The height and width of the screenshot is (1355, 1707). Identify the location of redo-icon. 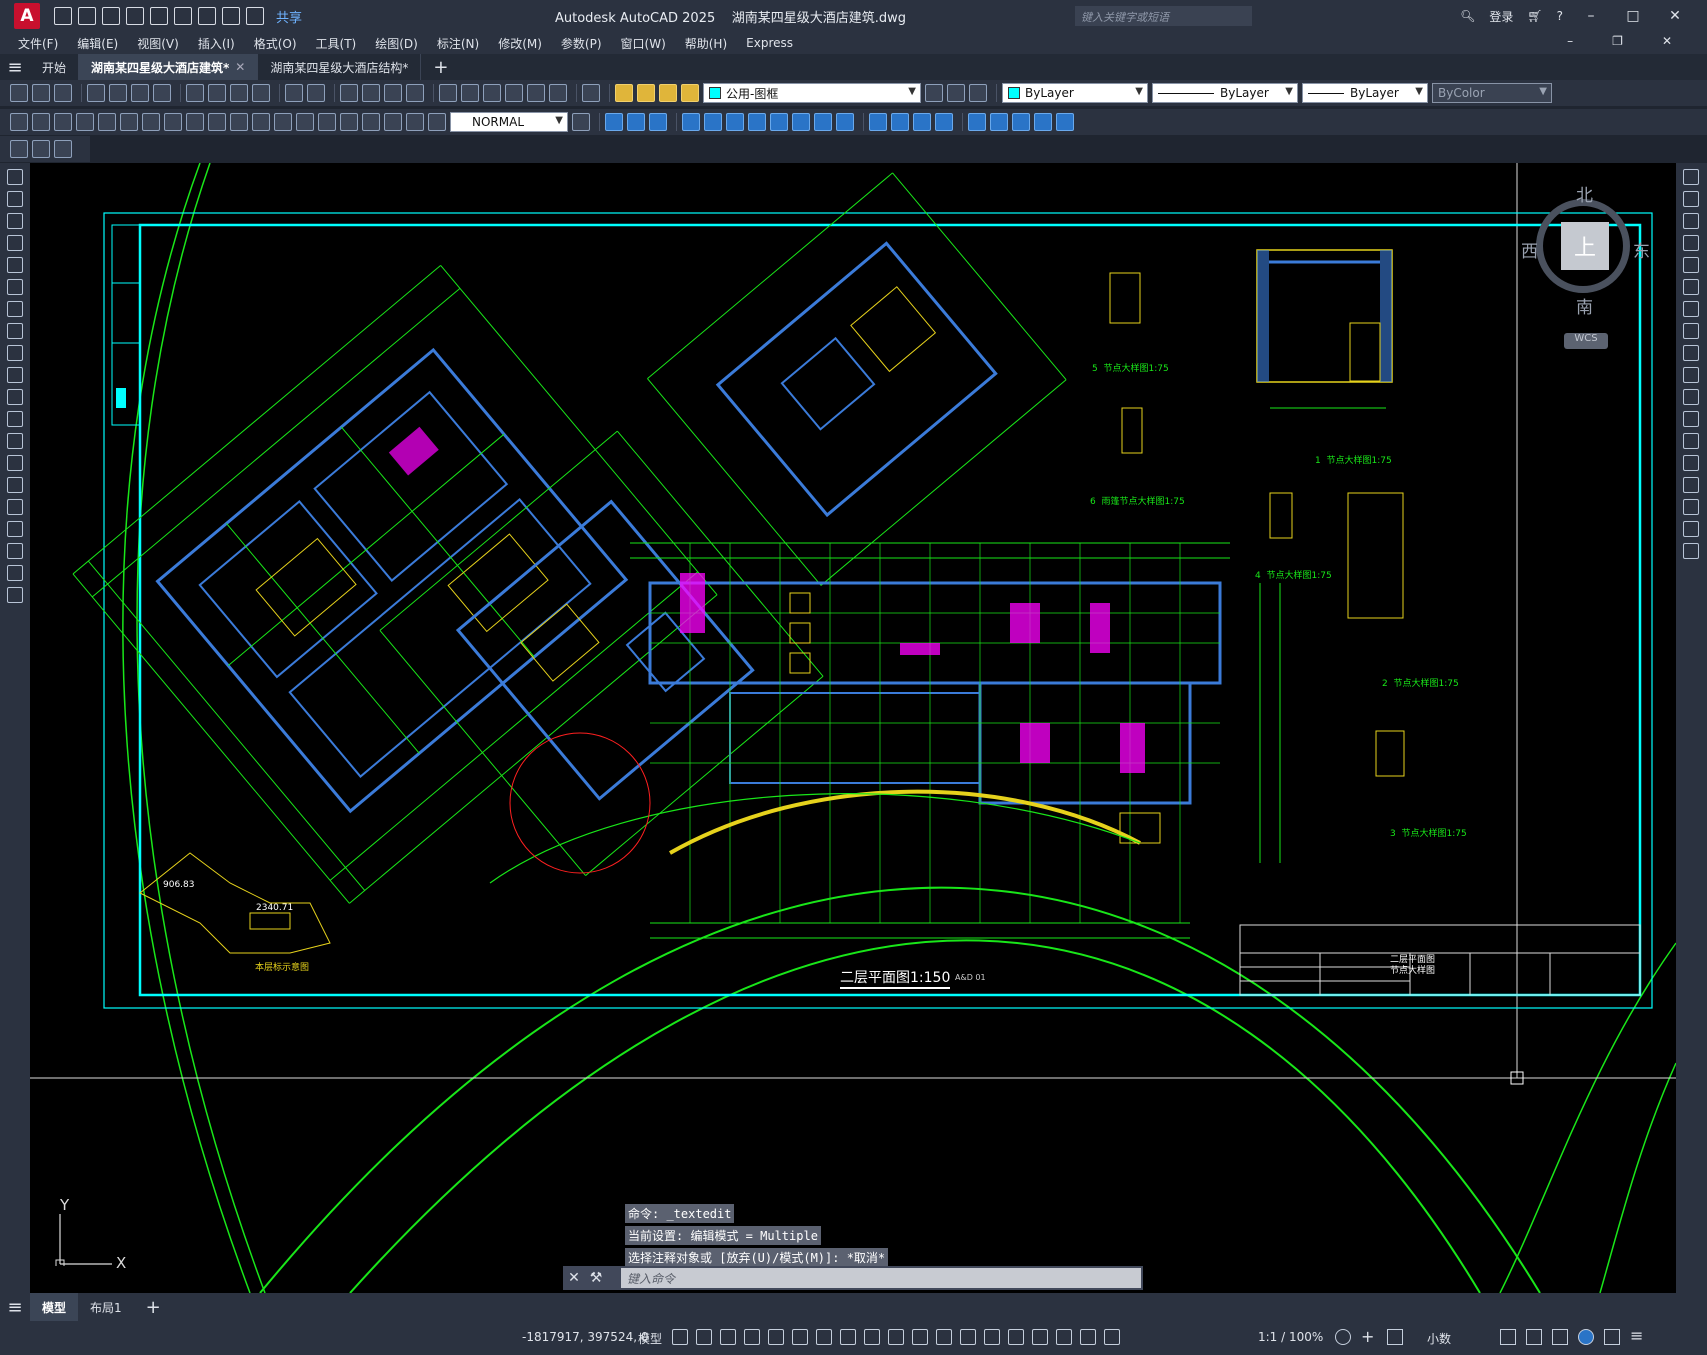
(316, 93).